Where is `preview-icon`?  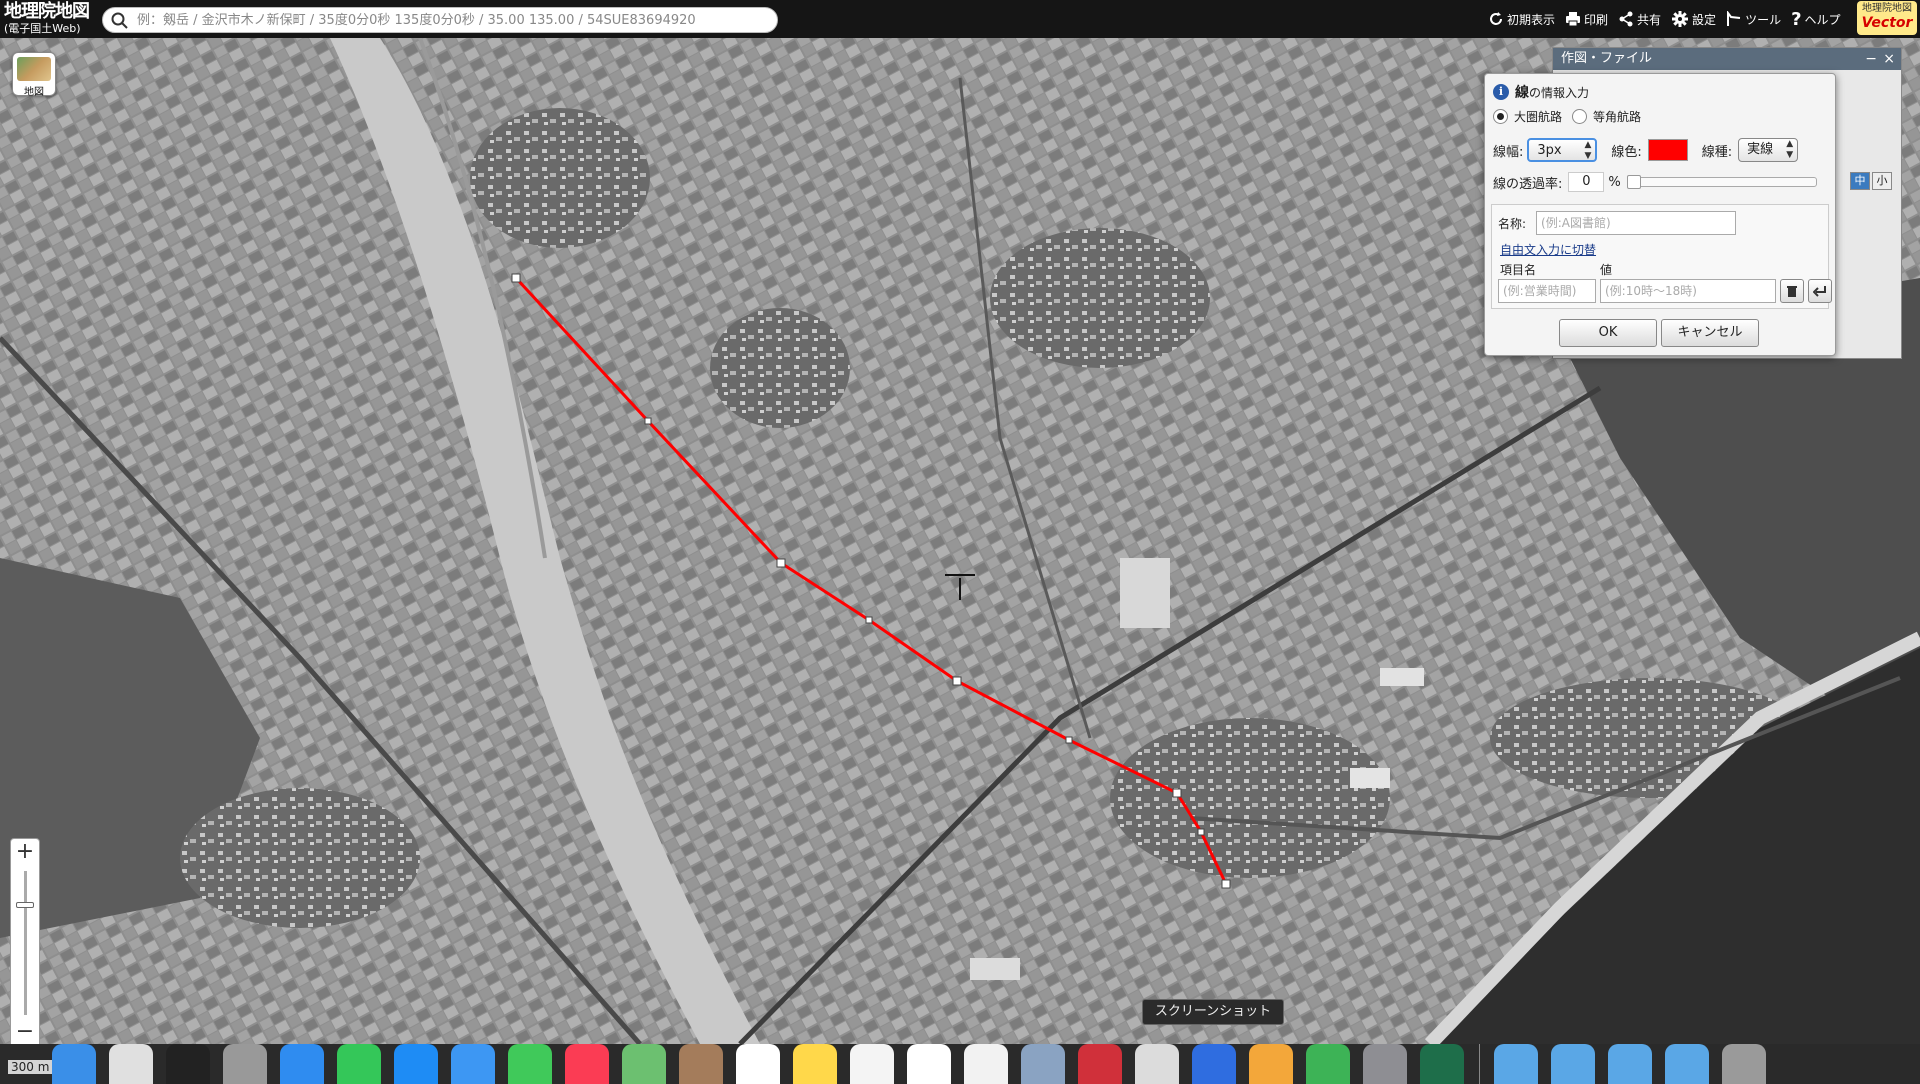
preview-icon is located at coordinates (1043, 1064).